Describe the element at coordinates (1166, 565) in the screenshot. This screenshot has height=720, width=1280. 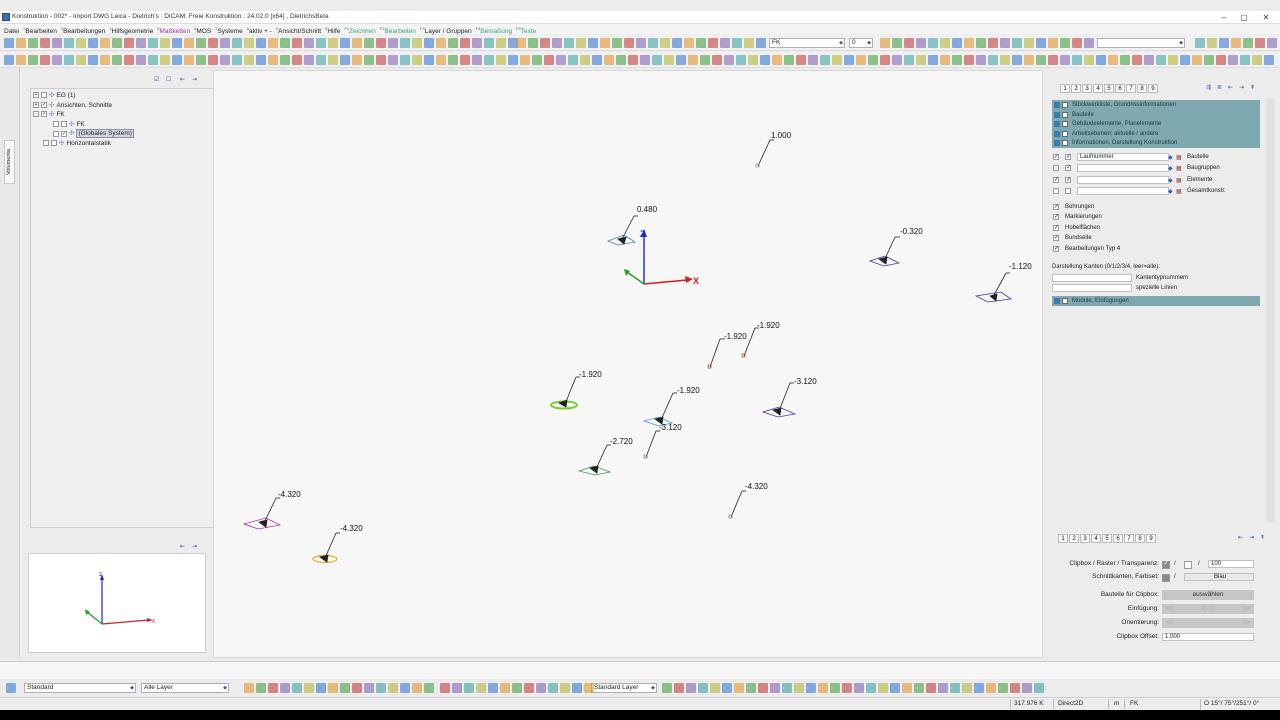
I see `clipbox-checkbox: ✓` at that location.